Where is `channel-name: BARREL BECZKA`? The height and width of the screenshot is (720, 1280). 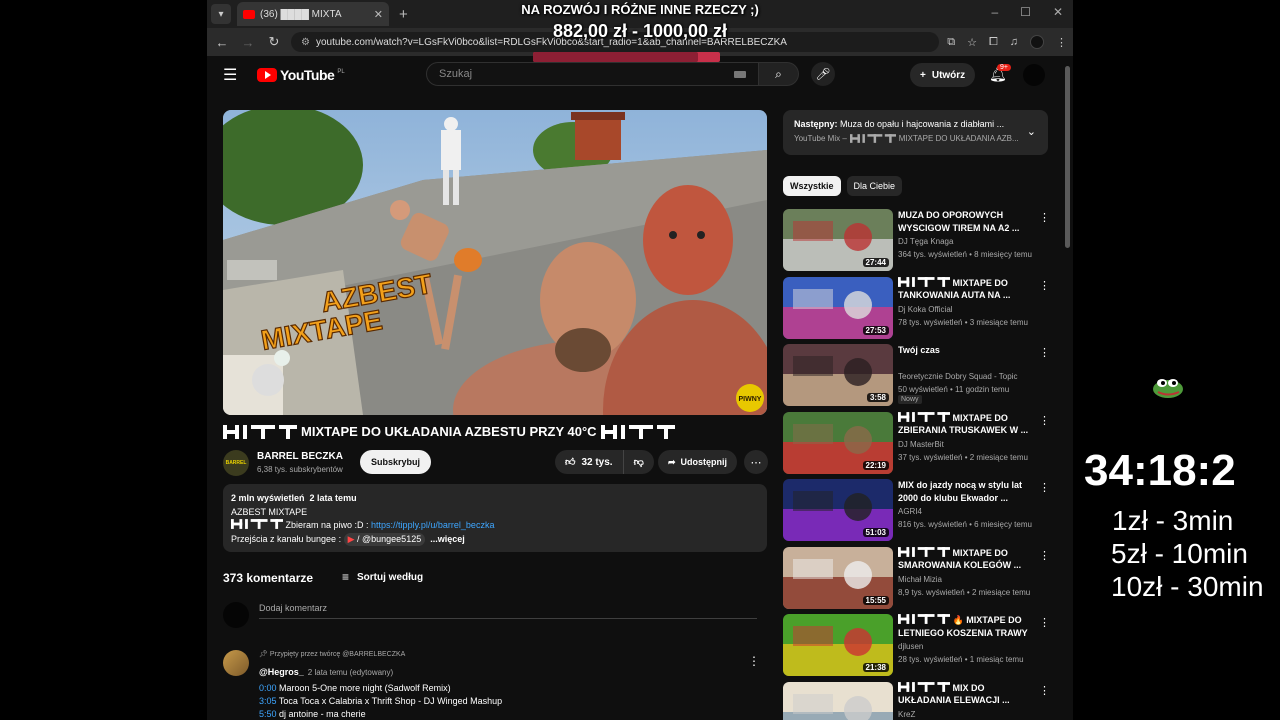 channel-name: BARREL BECZKA is located at coordinates (300, 456).